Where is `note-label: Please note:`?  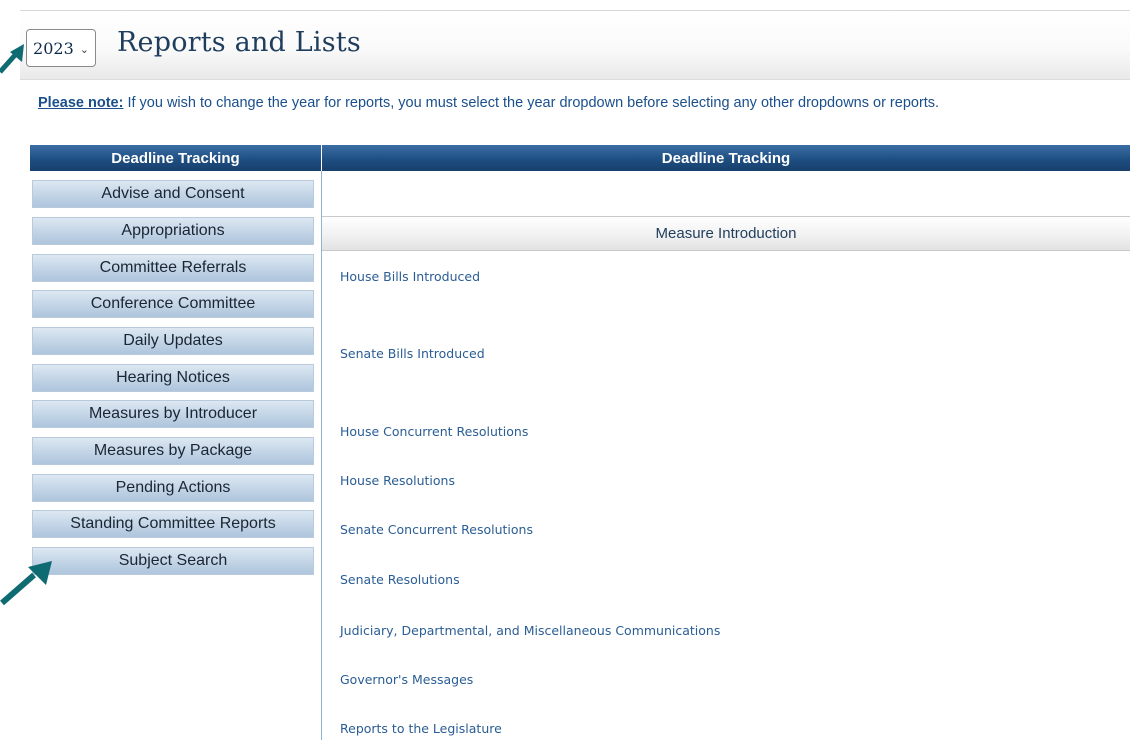 note-label: Please note: is located at coordinates (81, 103).